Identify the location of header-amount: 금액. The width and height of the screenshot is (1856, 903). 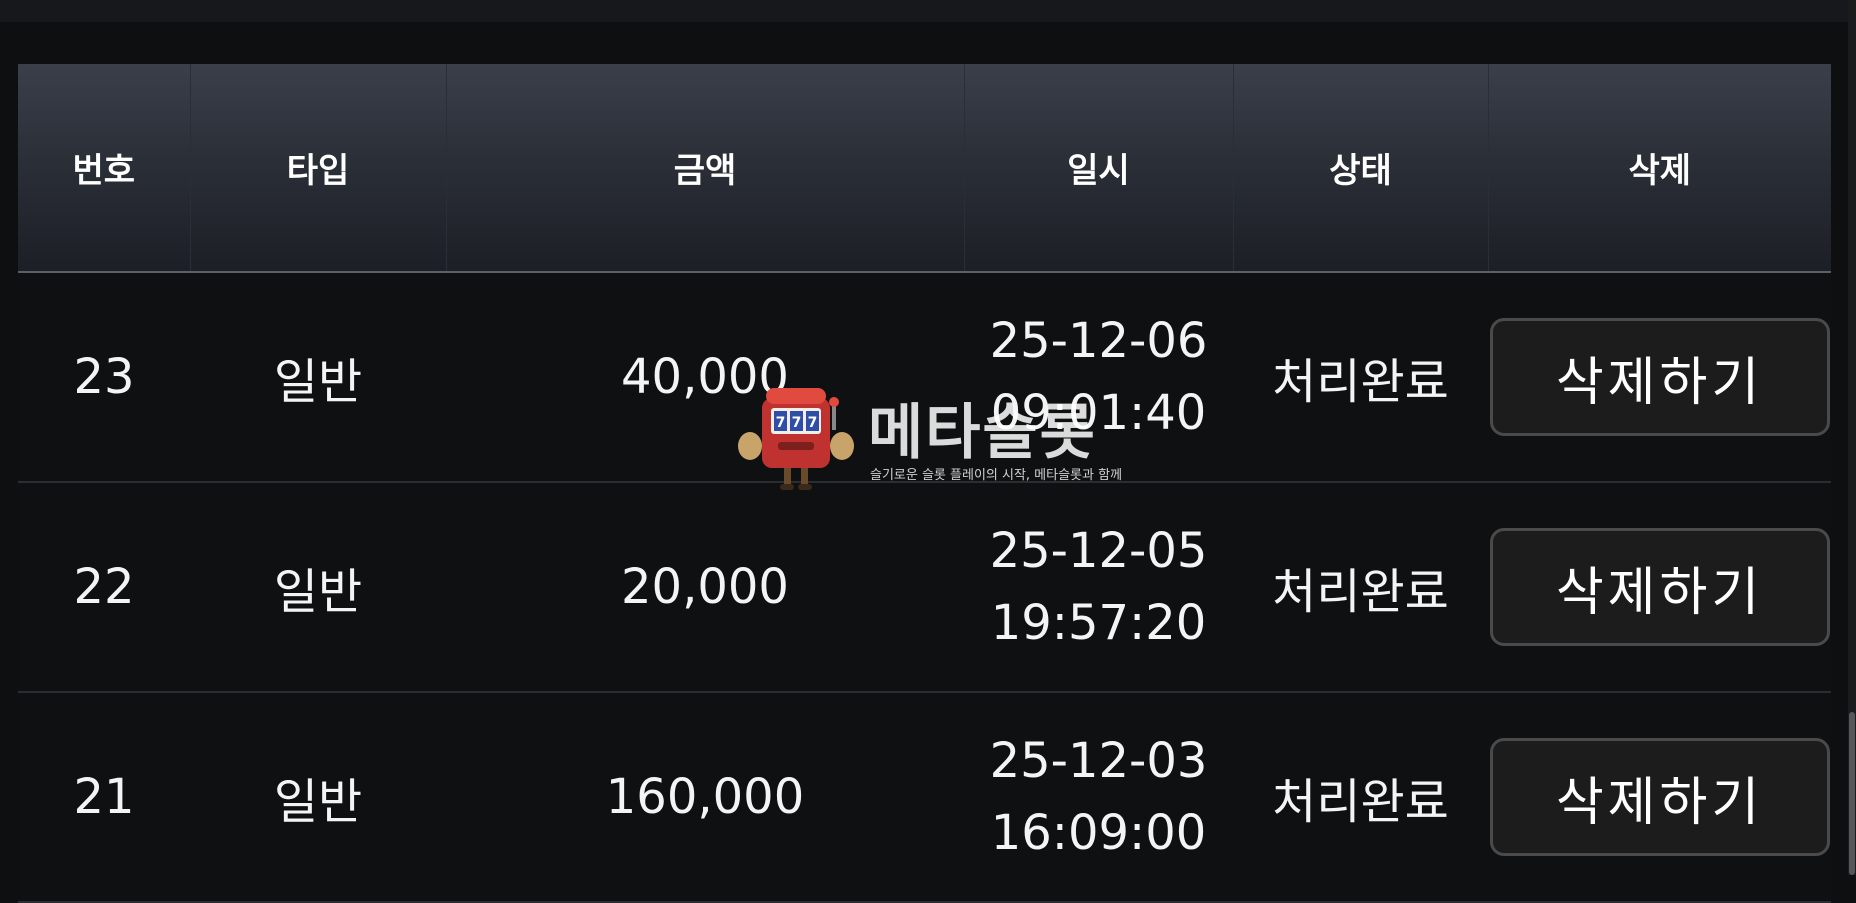
(705, 168).